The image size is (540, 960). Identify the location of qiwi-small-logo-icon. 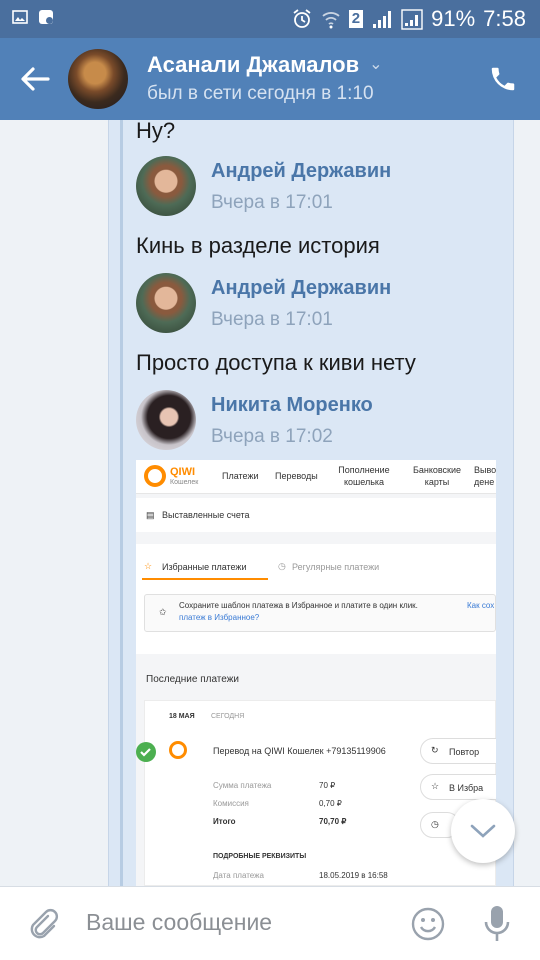
(178, 750).